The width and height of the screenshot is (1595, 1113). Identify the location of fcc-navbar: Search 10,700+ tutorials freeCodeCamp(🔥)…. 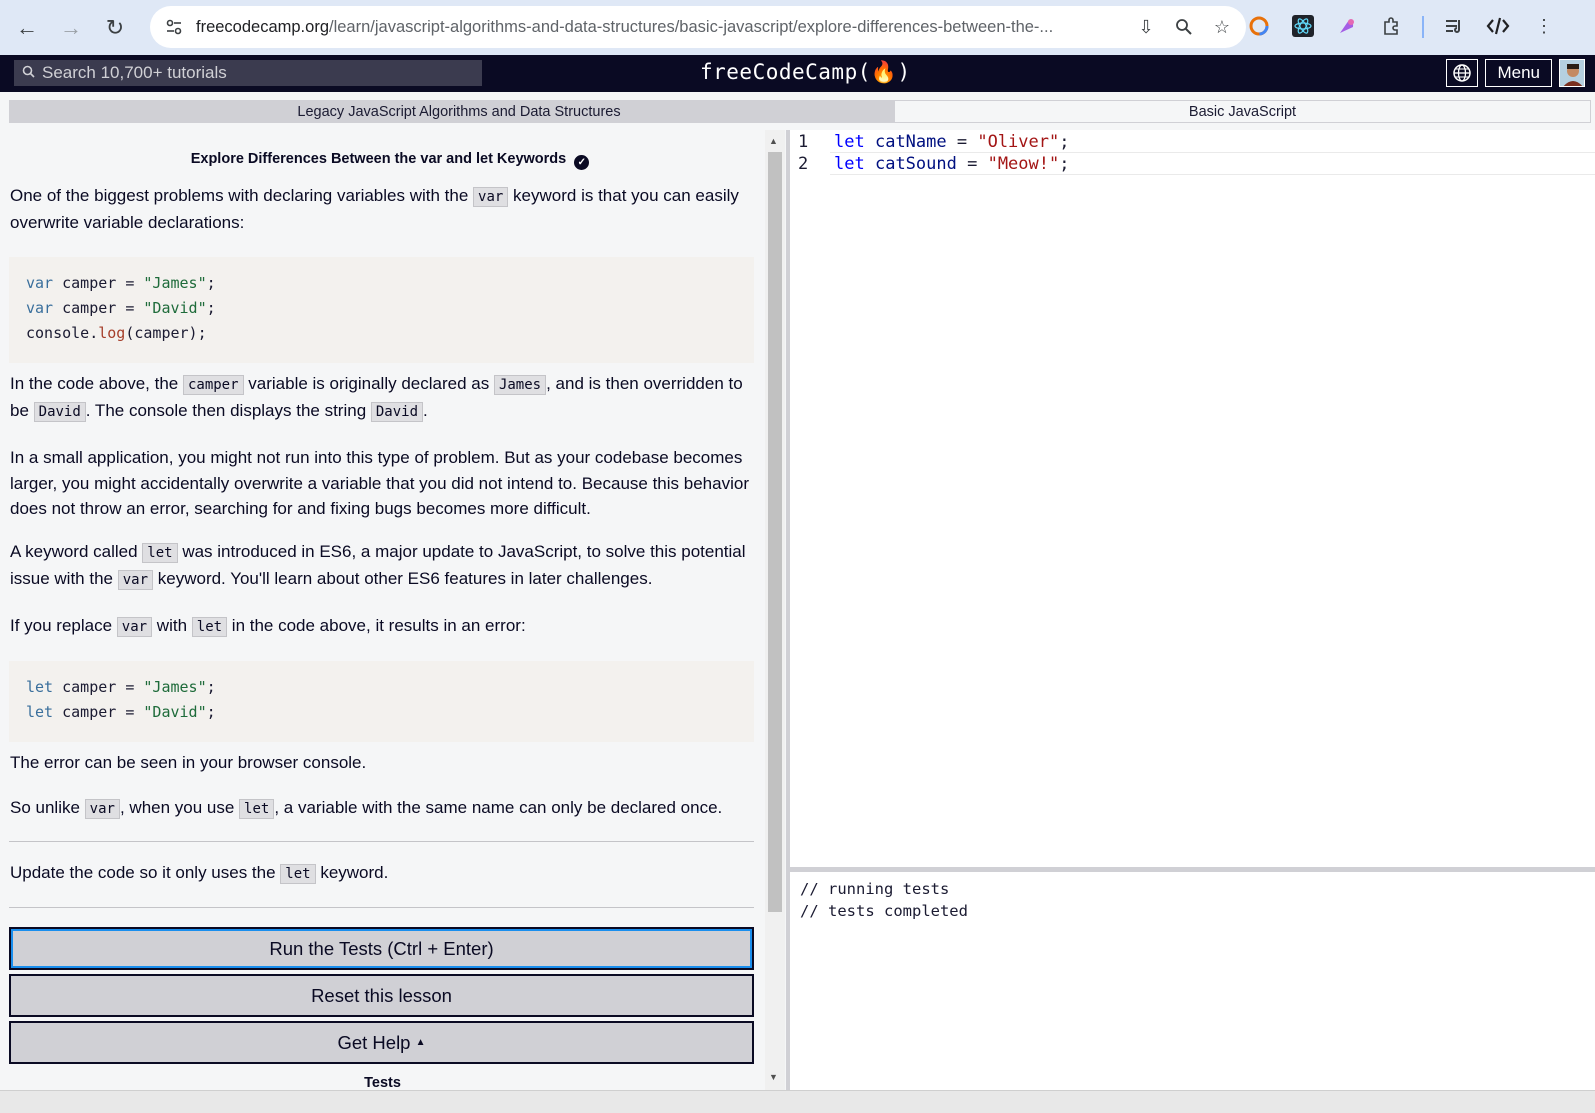
(797, 73).